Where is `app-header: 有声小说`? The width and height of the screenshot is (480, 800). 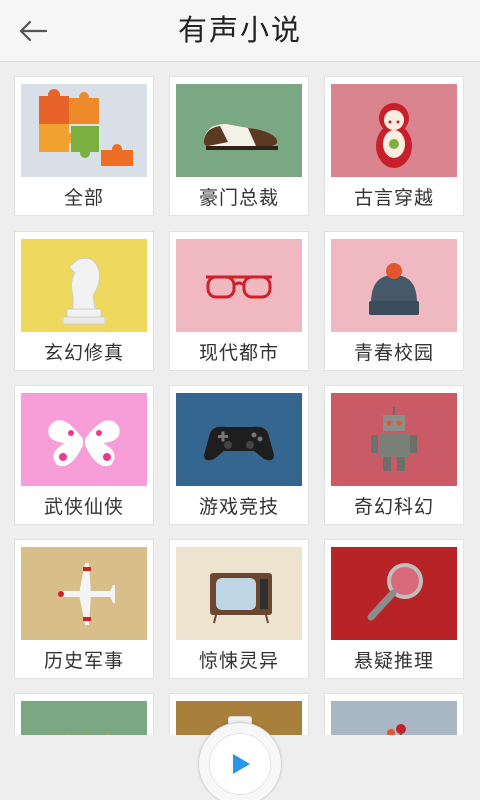
app-header: 有声小说 is located at coordinates (240, 31).